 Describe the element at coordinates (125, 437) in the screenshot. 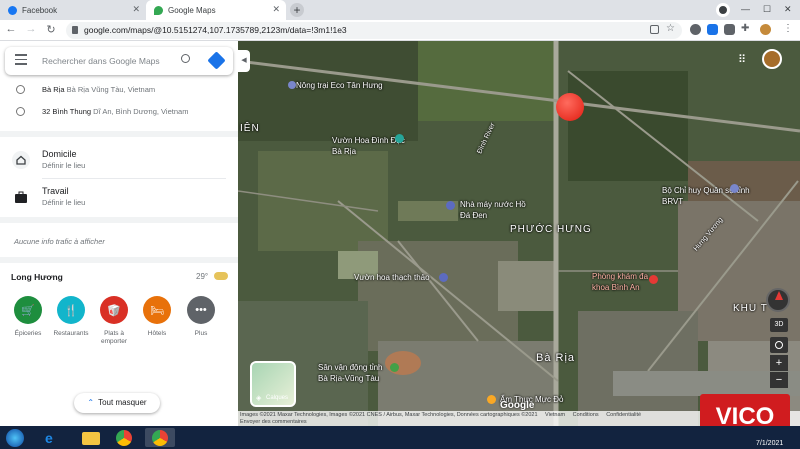

I see `chrome-icon` at that location.